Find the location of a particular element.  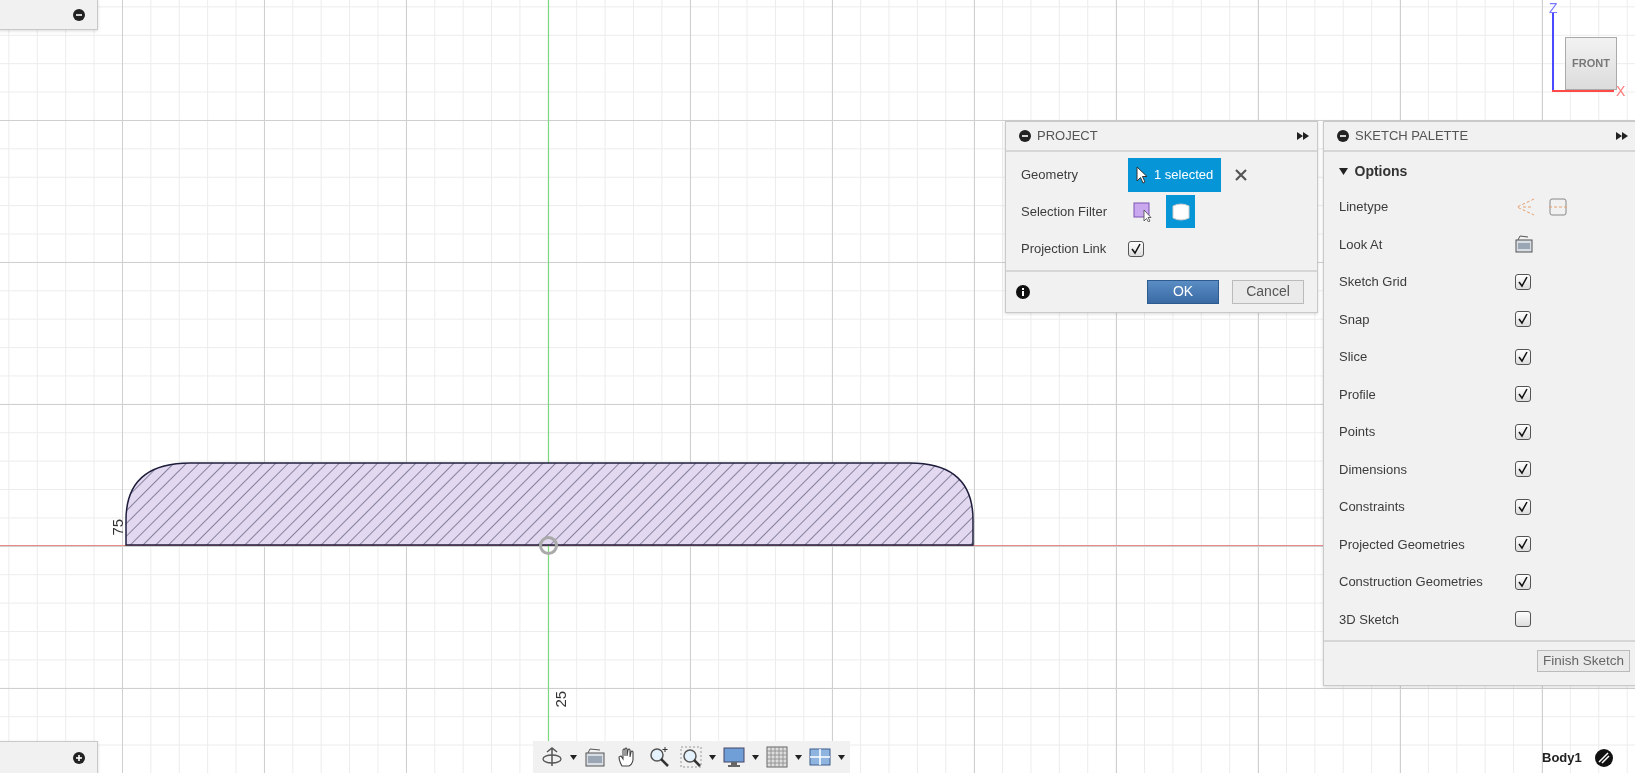

field-label: Projection Link is located at coordinates (1064, 248).